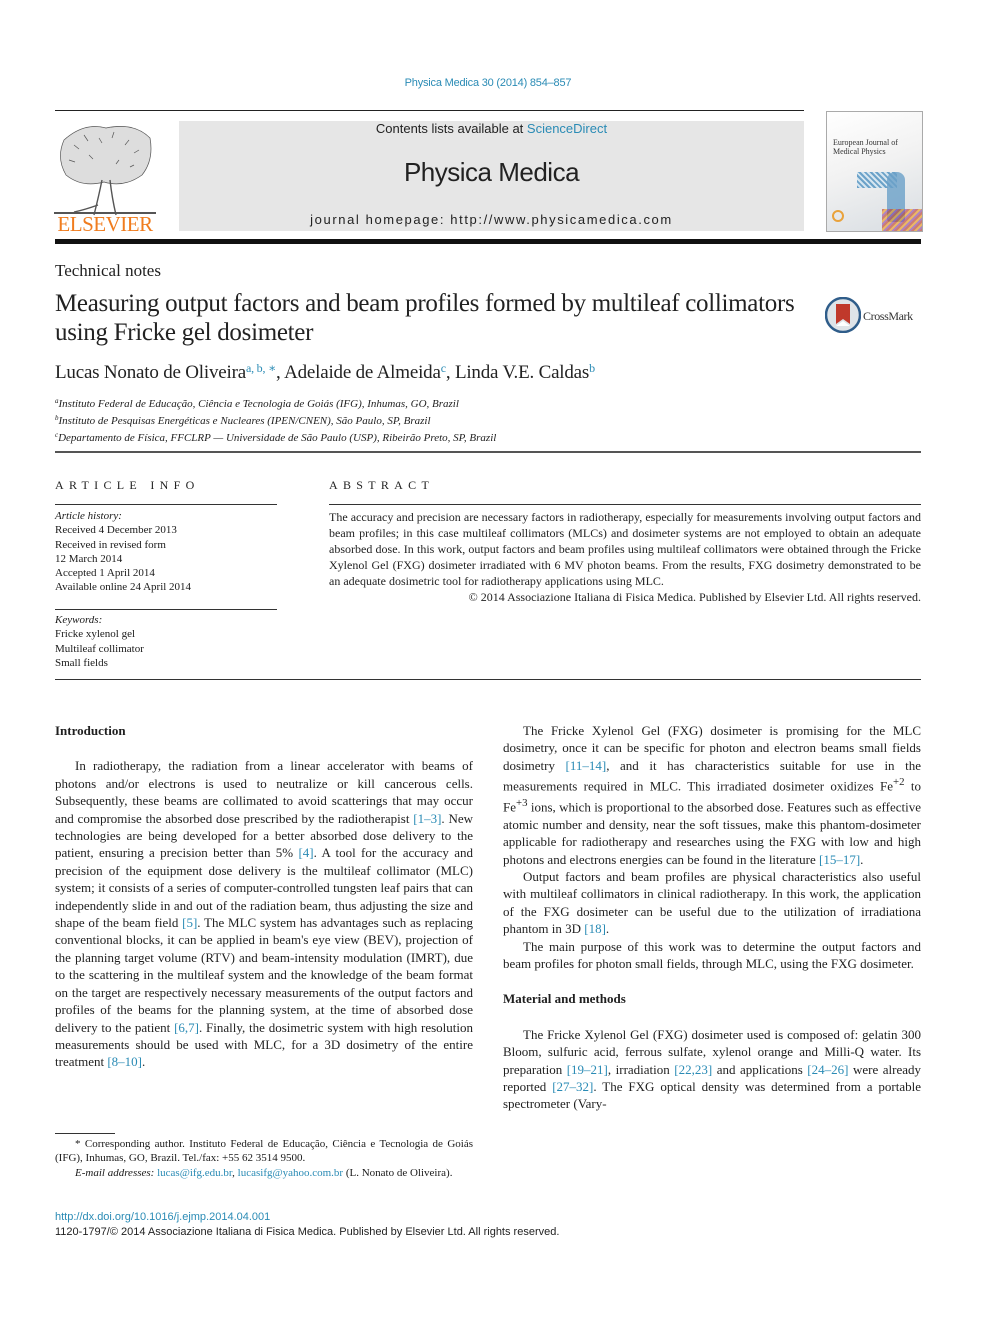  I want to click on author-affiliation-marks: a, b, ∗, so click(261, 368).